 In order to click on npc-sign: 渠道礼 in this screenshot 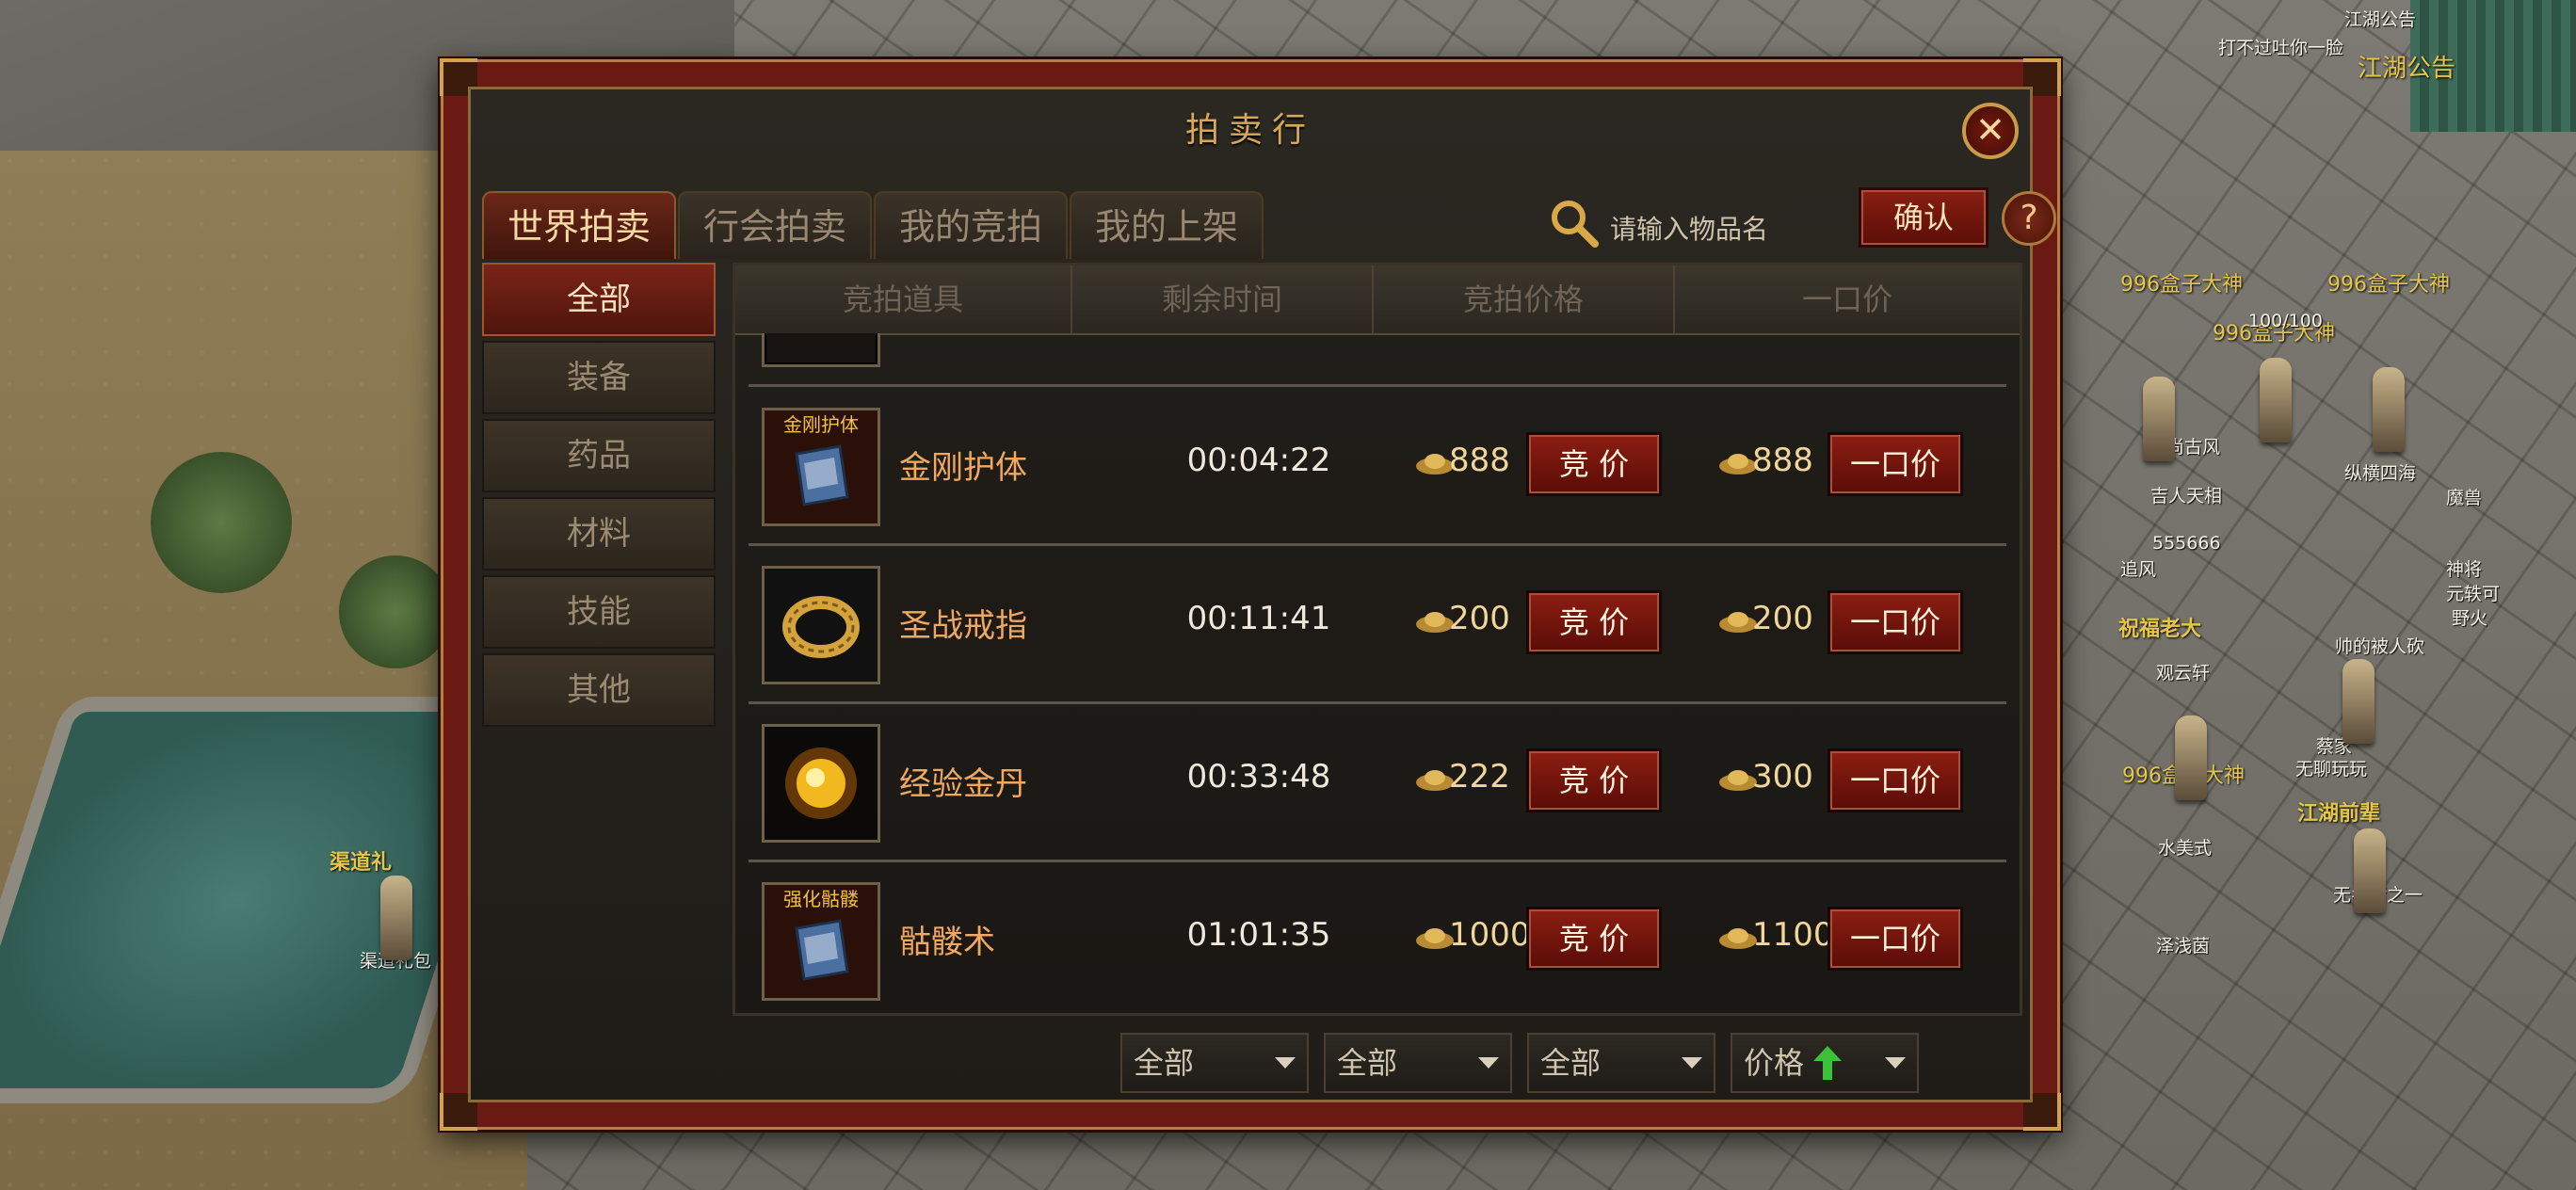, I will do `click(361, 863)`.